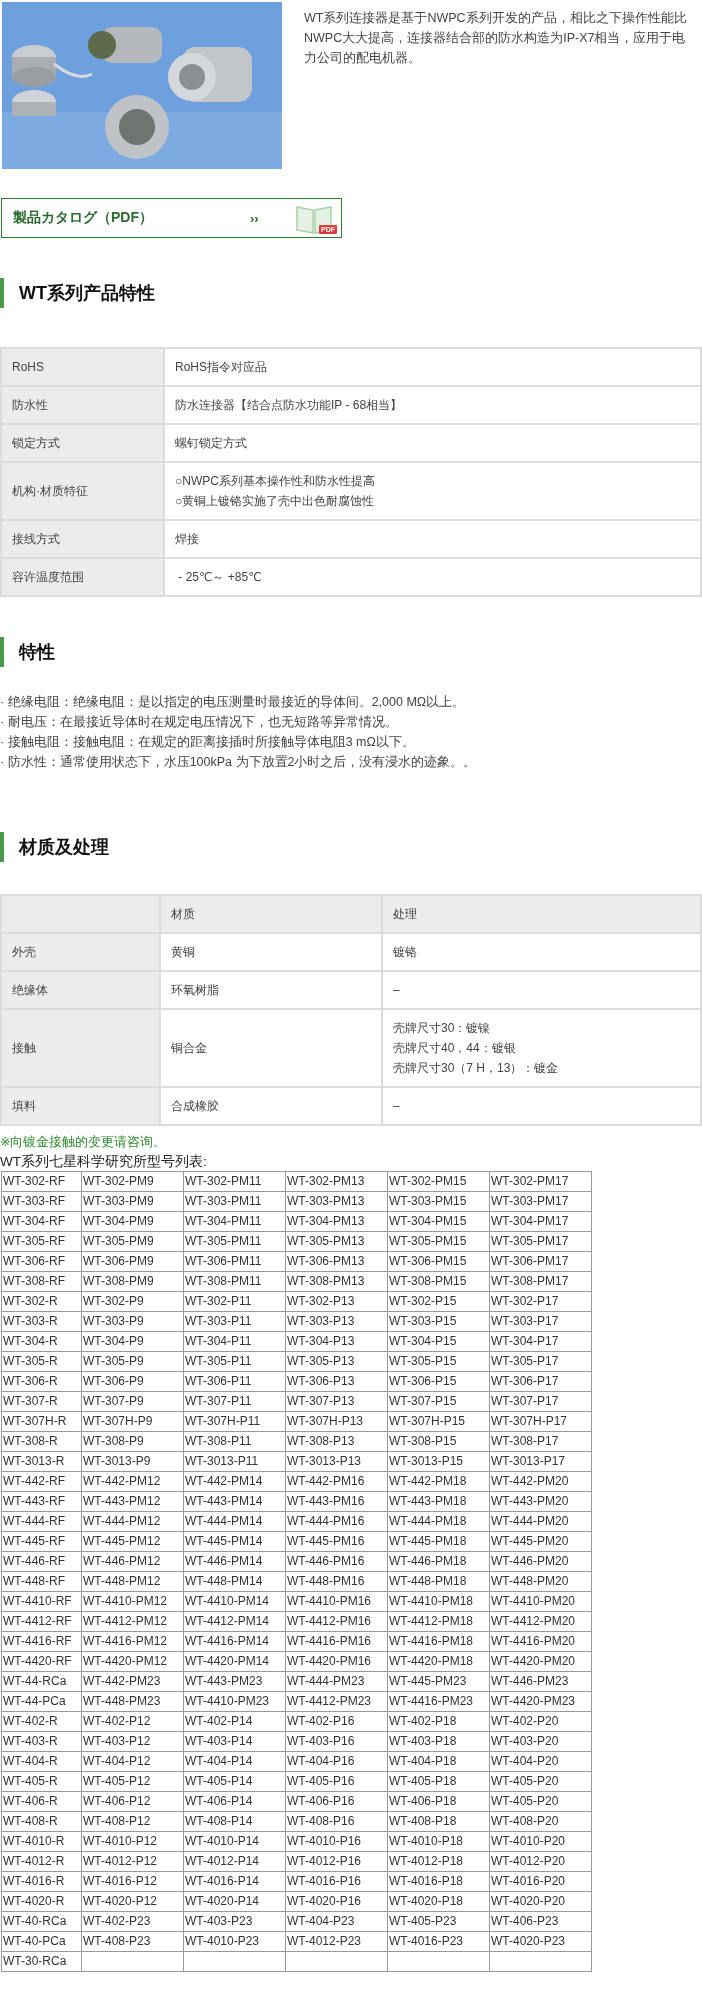 The image size is (702, 2015). What do you see at coordinates (82, 405) in the screenshot?
I see `spec-label: 防水性` at bounding box center [82, 405].